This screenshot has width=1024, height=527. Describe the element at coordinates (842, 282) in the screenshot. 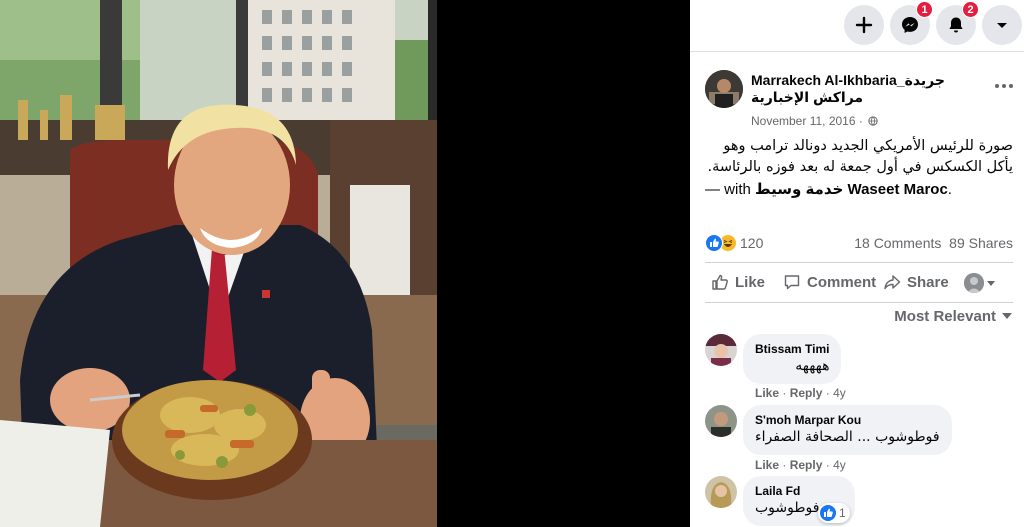

I see `comment-label: Comment` at that location.